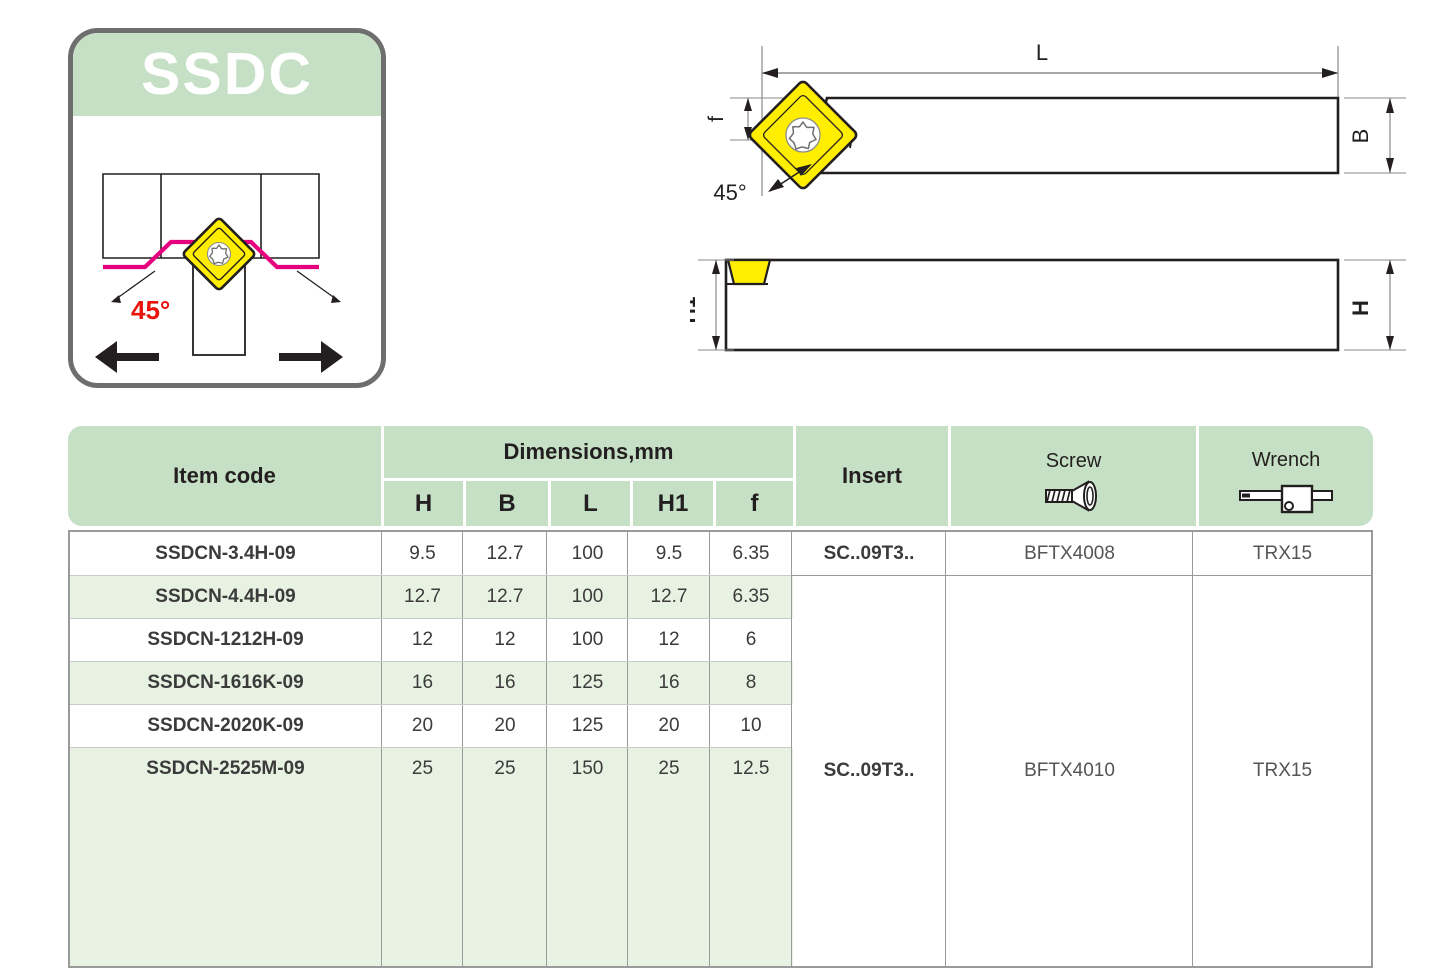 The width and height of the screenshot is (1441, 973). I want to click on cell-wrench-first: TRX15, so click(1282, 553).